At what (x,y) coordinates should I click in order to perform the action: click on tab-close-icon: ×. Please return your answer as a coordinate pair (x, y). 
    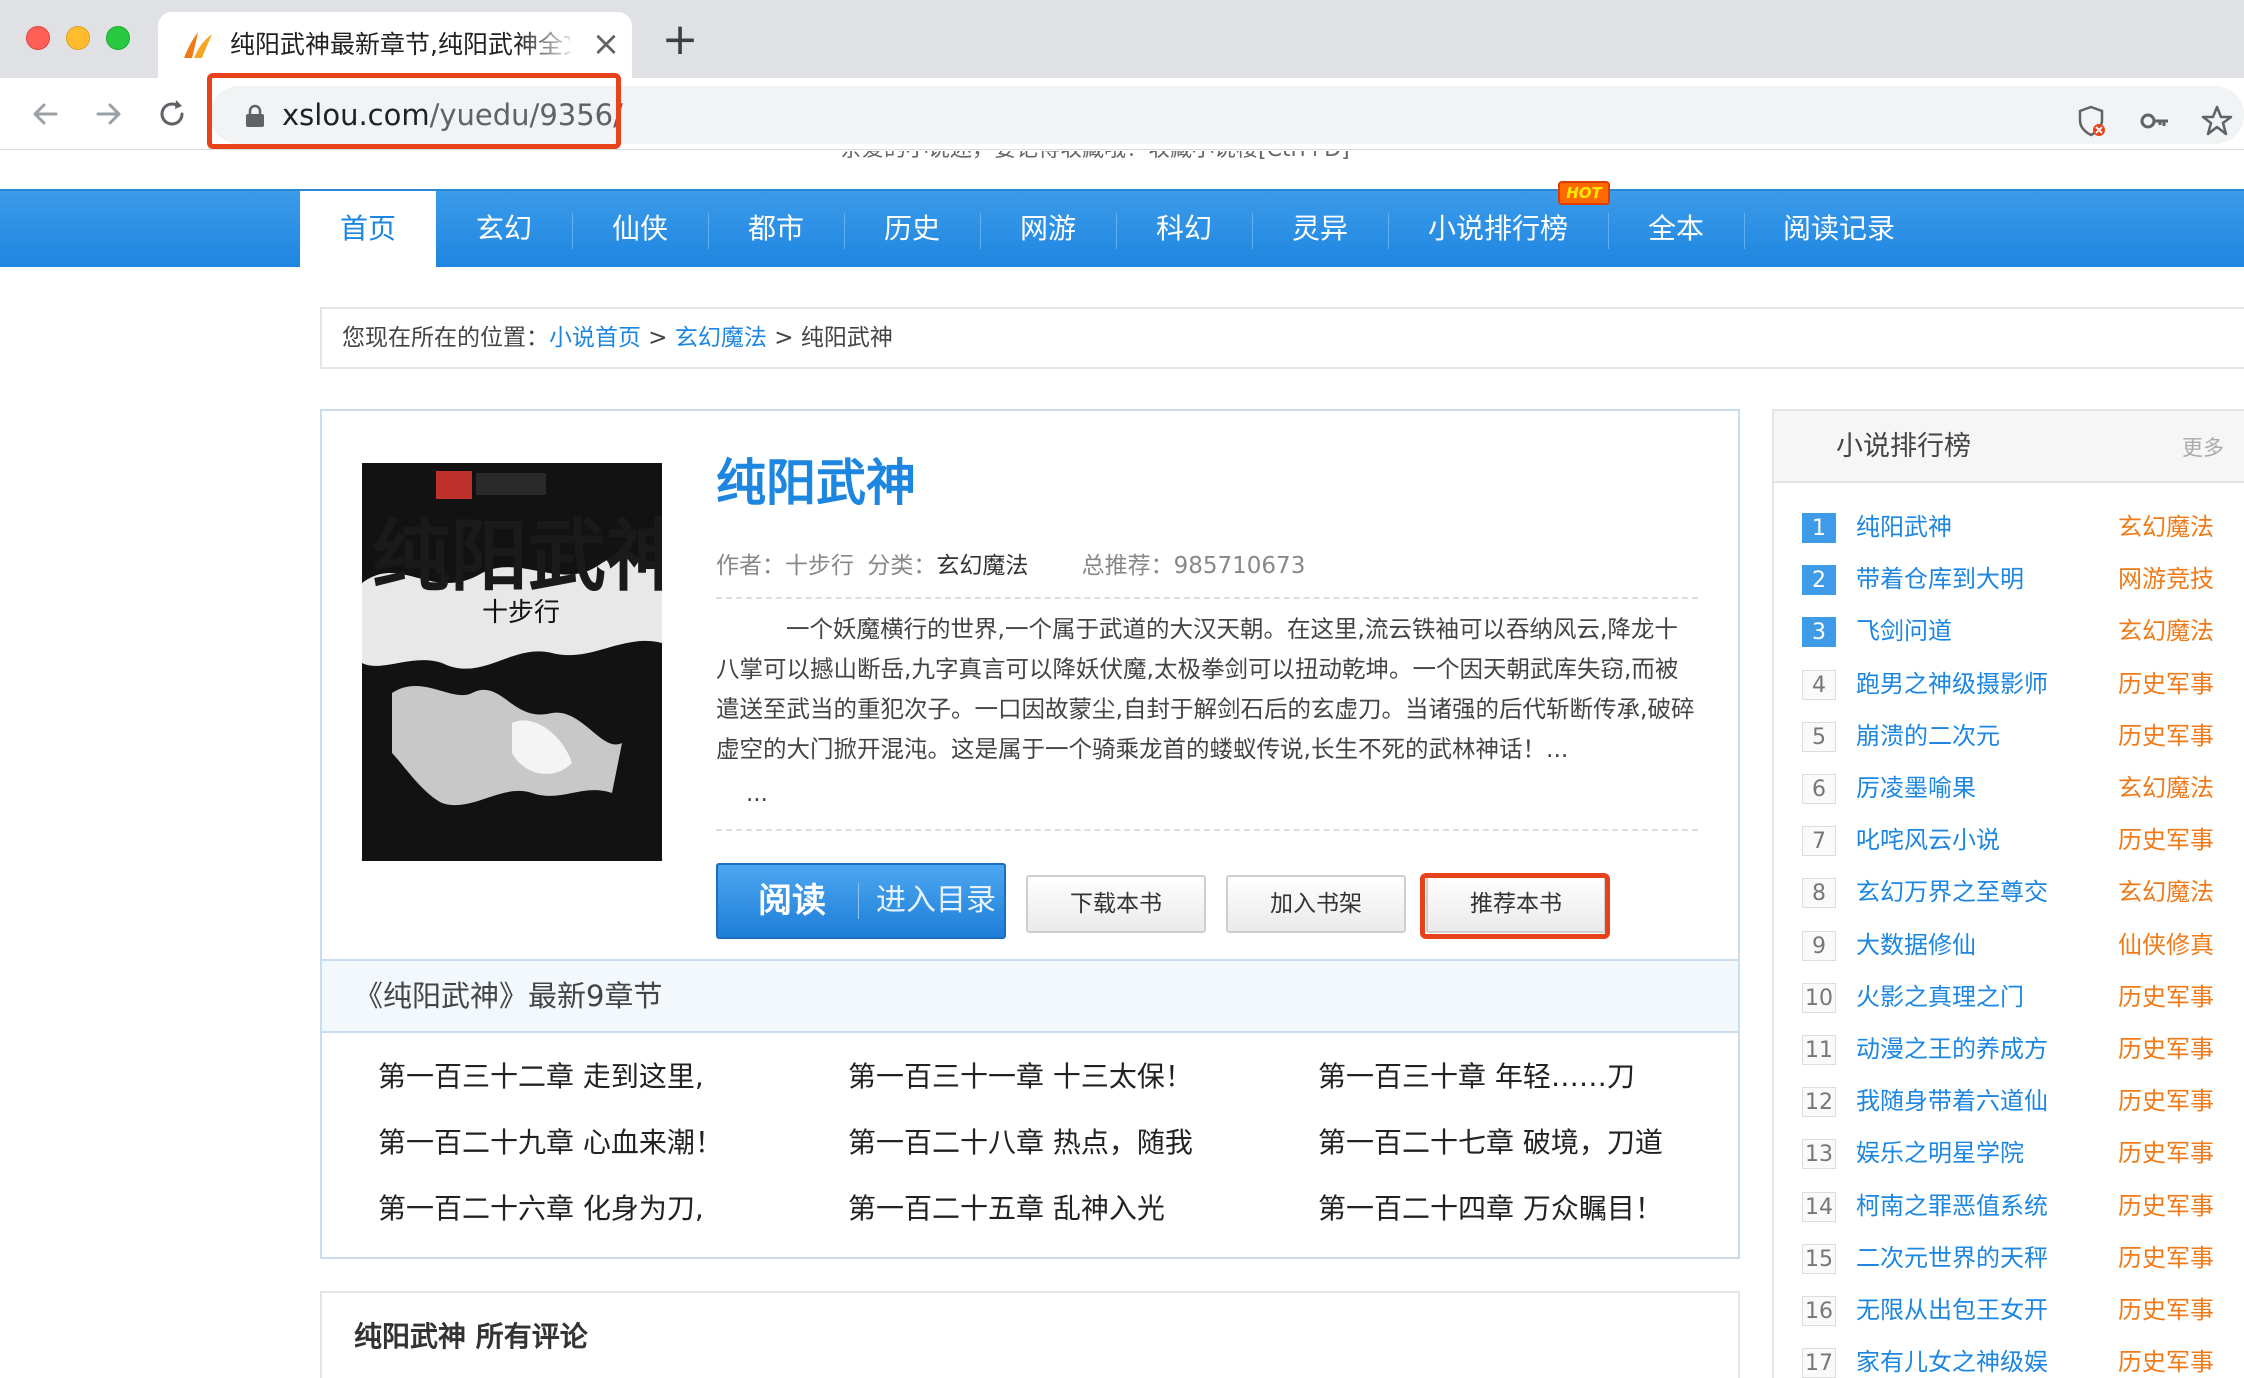
    Looking at the image, I should click on (606, 44).